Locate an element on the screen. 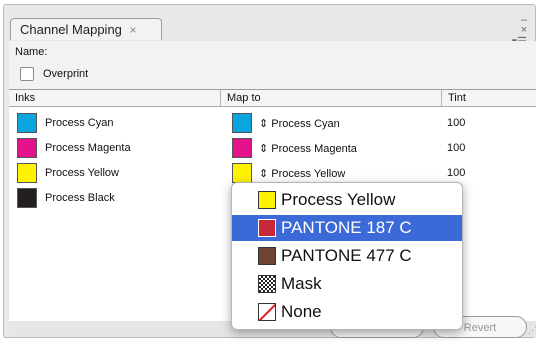 Image resolution: width=543 pixels, height=342 pixels. map-to-value: Process Cyan is located at coordinates (305, 124).